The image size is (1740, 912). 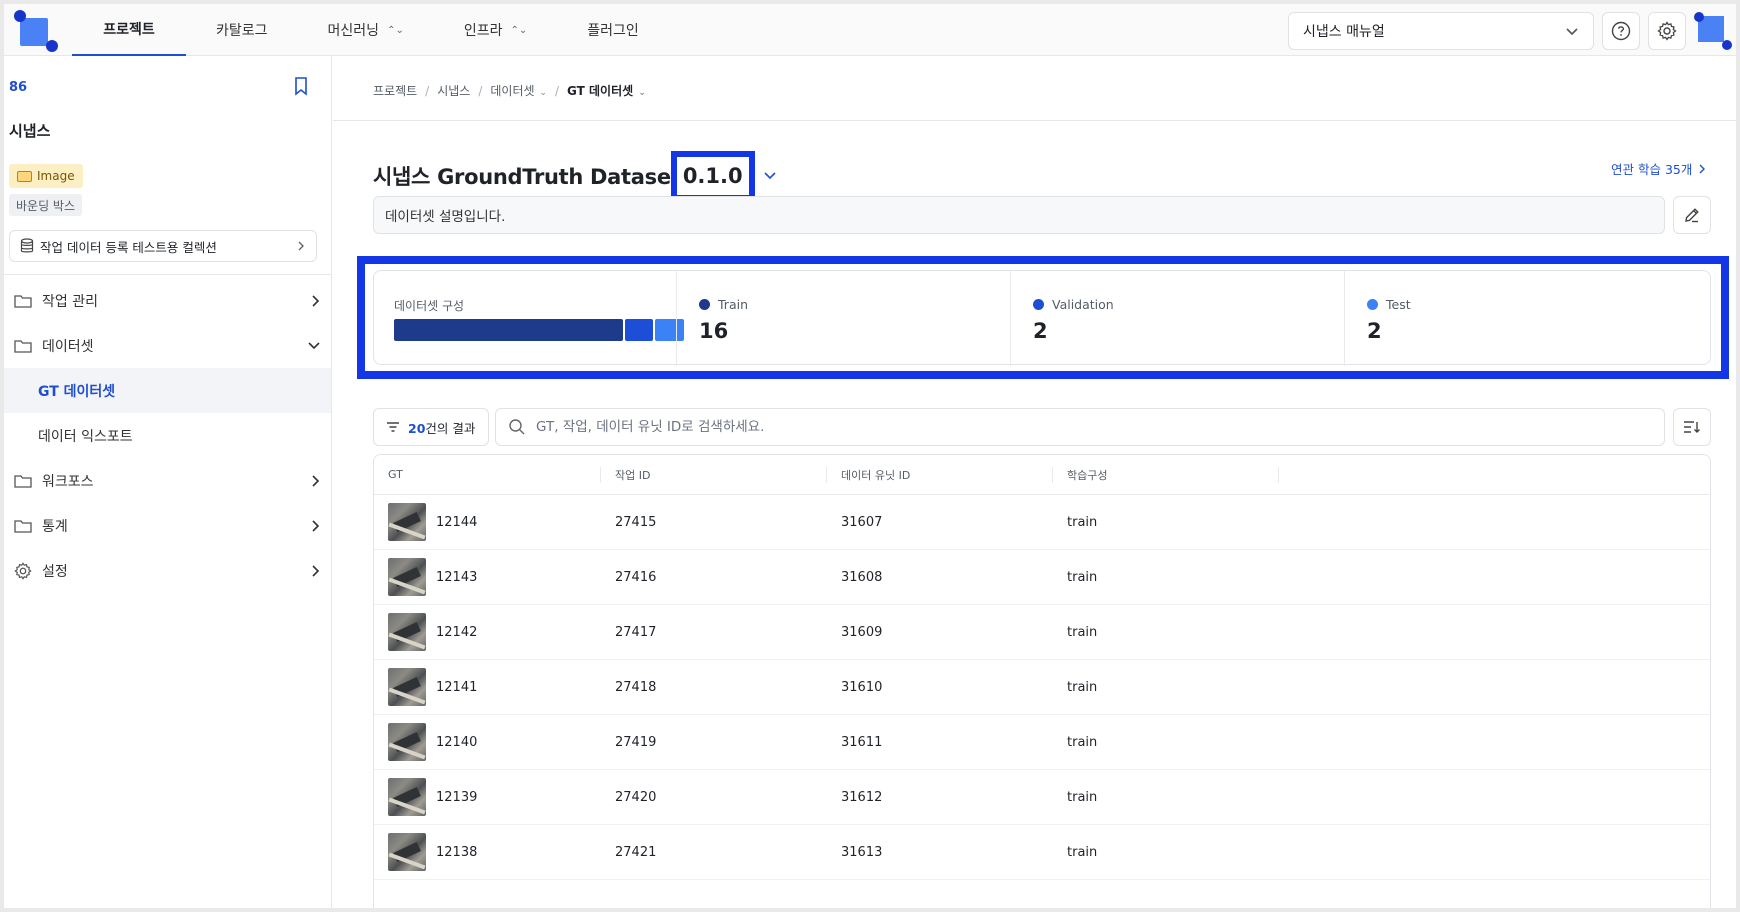 I want to click on main-nav: 프로젝트 카탈로그 머신러닝 ⌃⌄ 인프라 ⌃⌄ 플러그인, so click(x=370, y=30).